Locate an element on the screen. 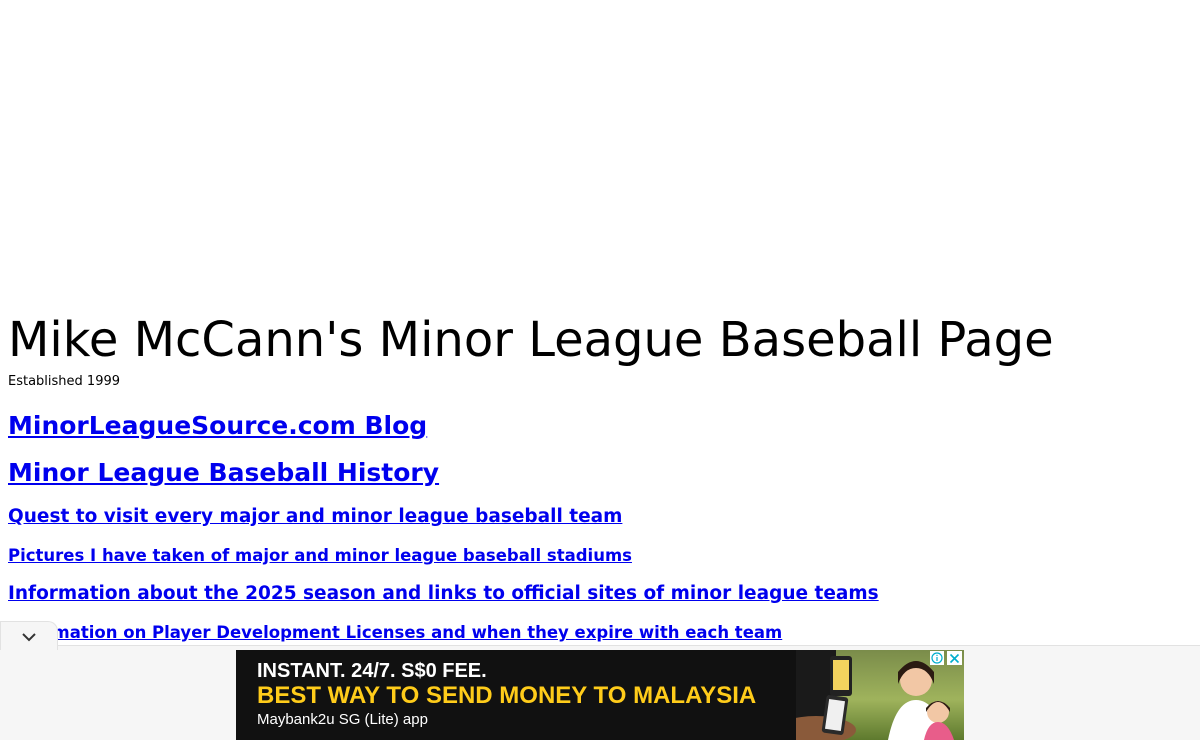 Image resolution: width=1200 pixels, height=740 pixels. link-history: Minor League Baseball History is located at coordinates (223, 472).